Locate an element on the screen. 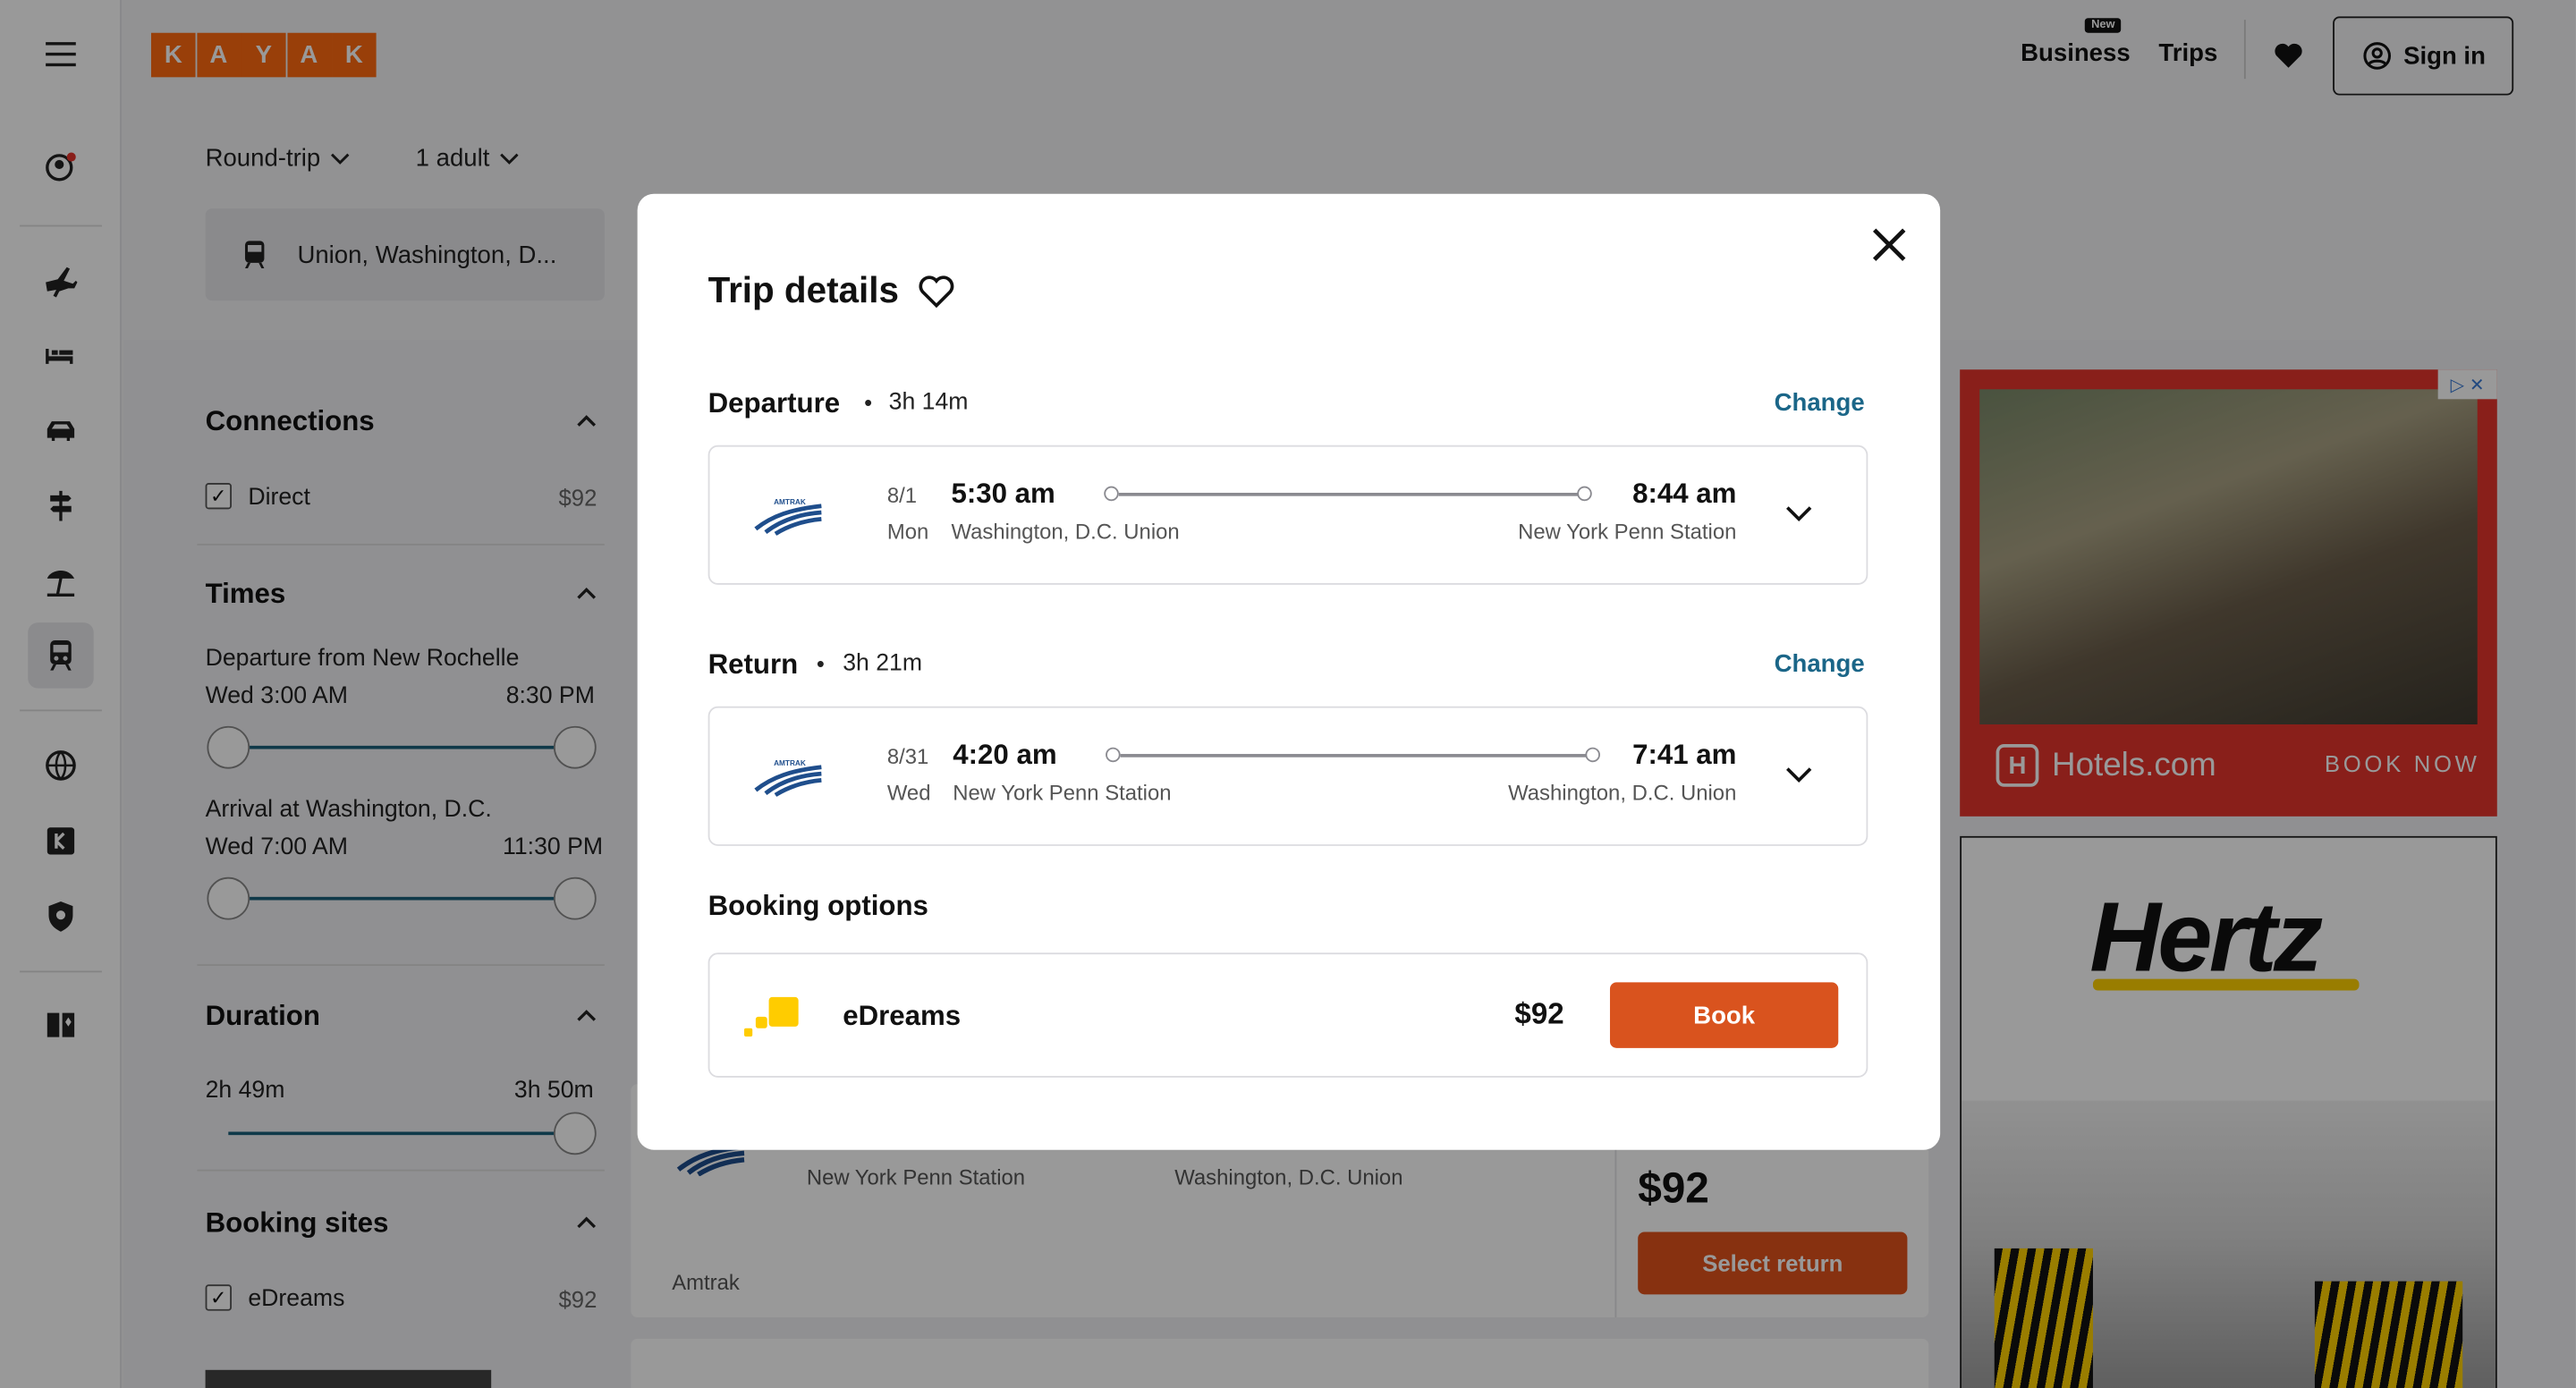 Image resolution: width=2576 pixels, height=1388 pixels. return-depart-station: New York Penn Station is located at coordinates (1062, 793).